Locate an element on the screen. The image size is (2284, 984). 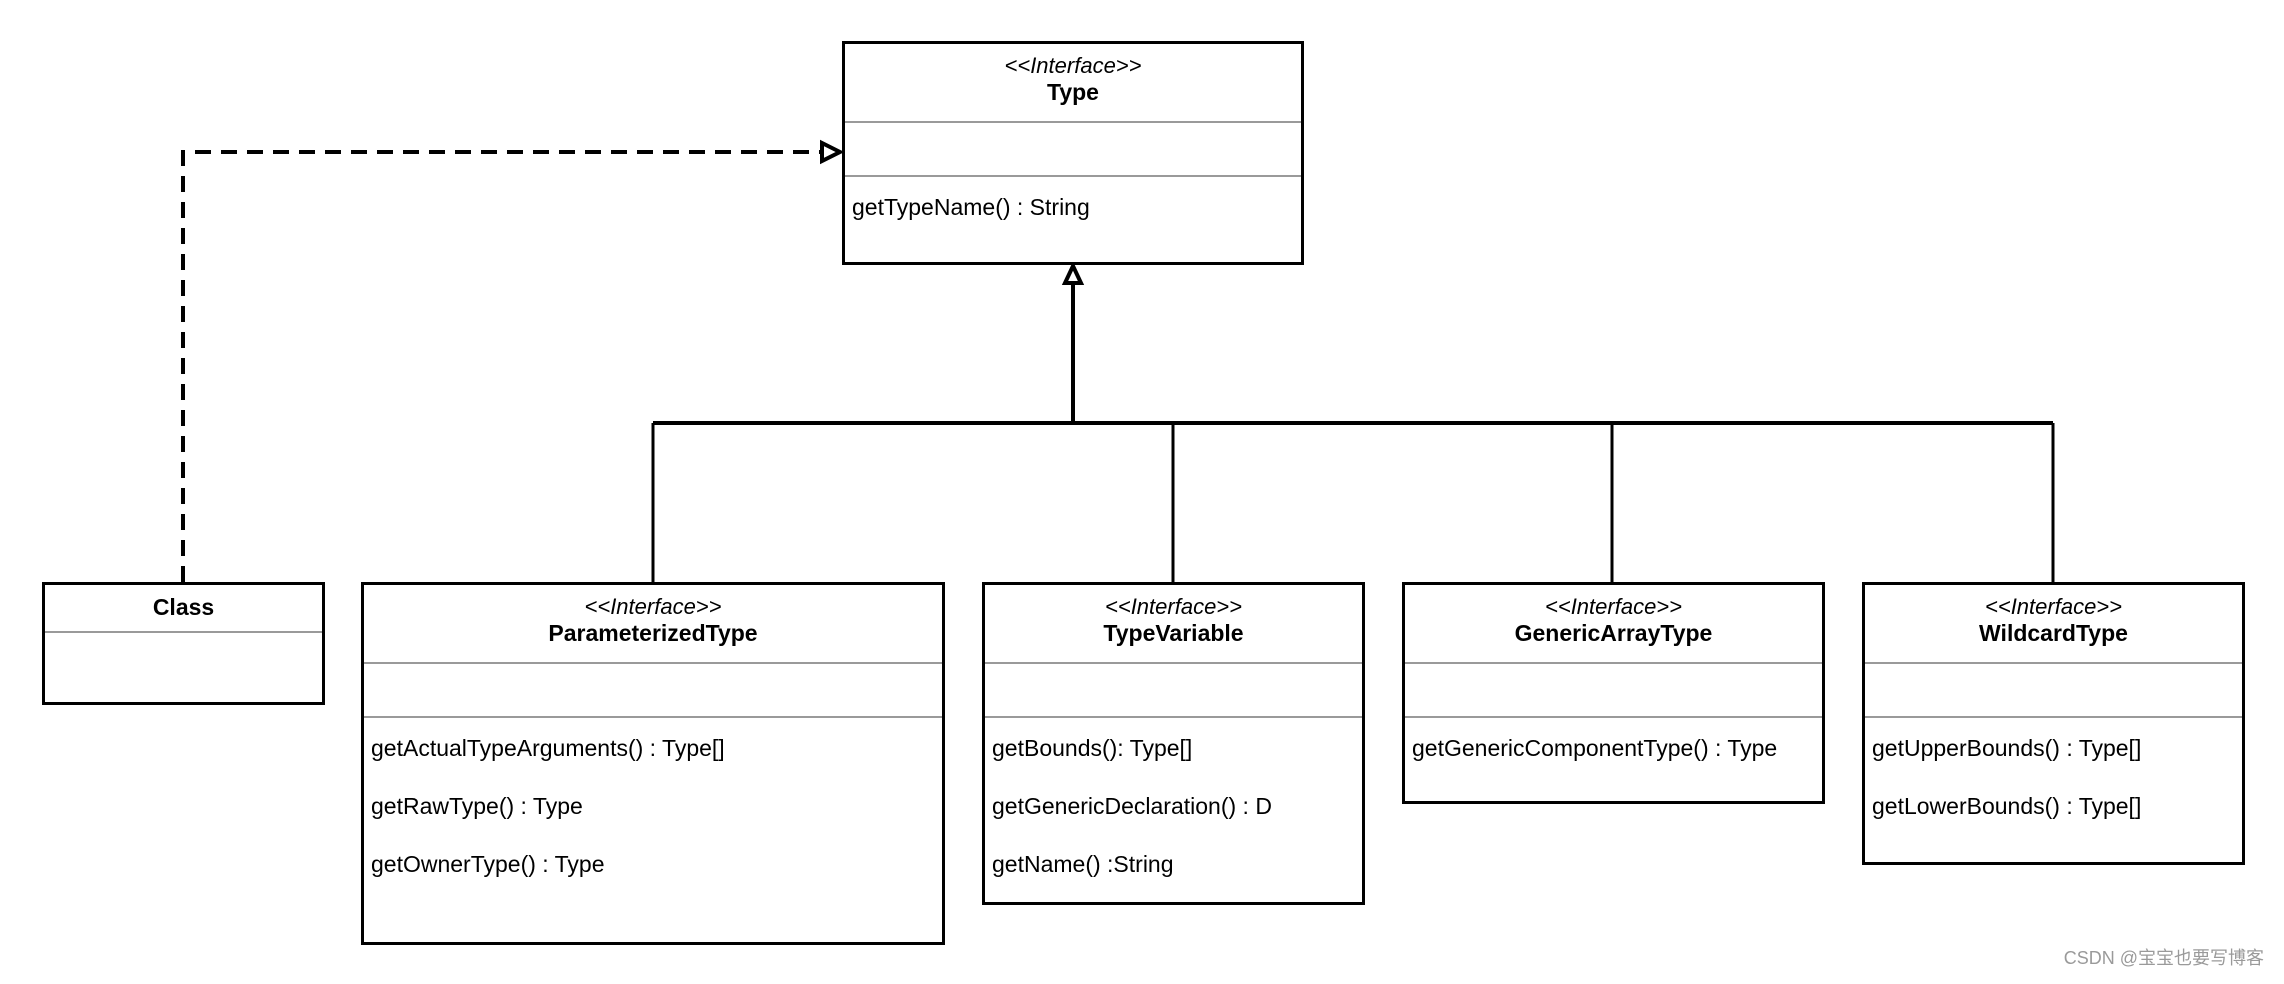
method-item: getOwnerType() : Type is located at coordinates (488, 864).